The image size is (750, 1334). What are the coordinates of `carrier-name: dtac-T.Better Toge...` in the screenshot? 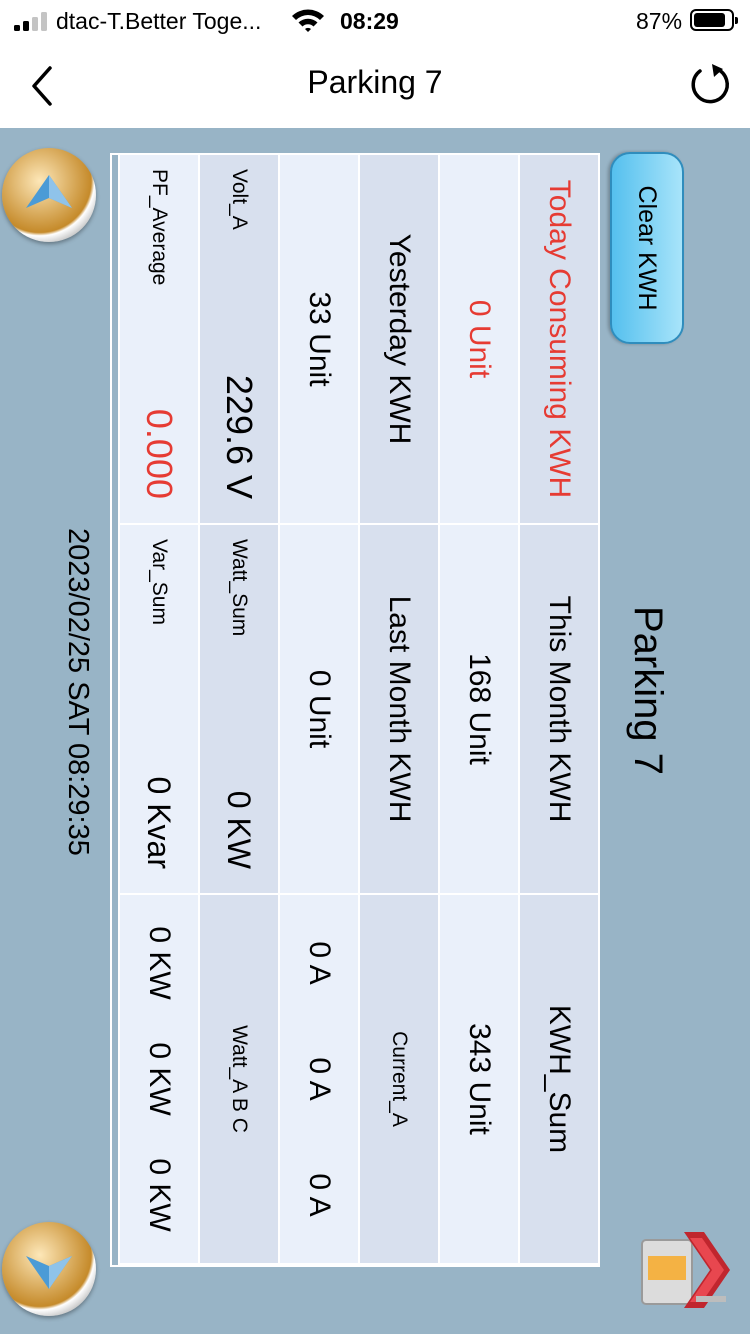 It's located at (159, 21).